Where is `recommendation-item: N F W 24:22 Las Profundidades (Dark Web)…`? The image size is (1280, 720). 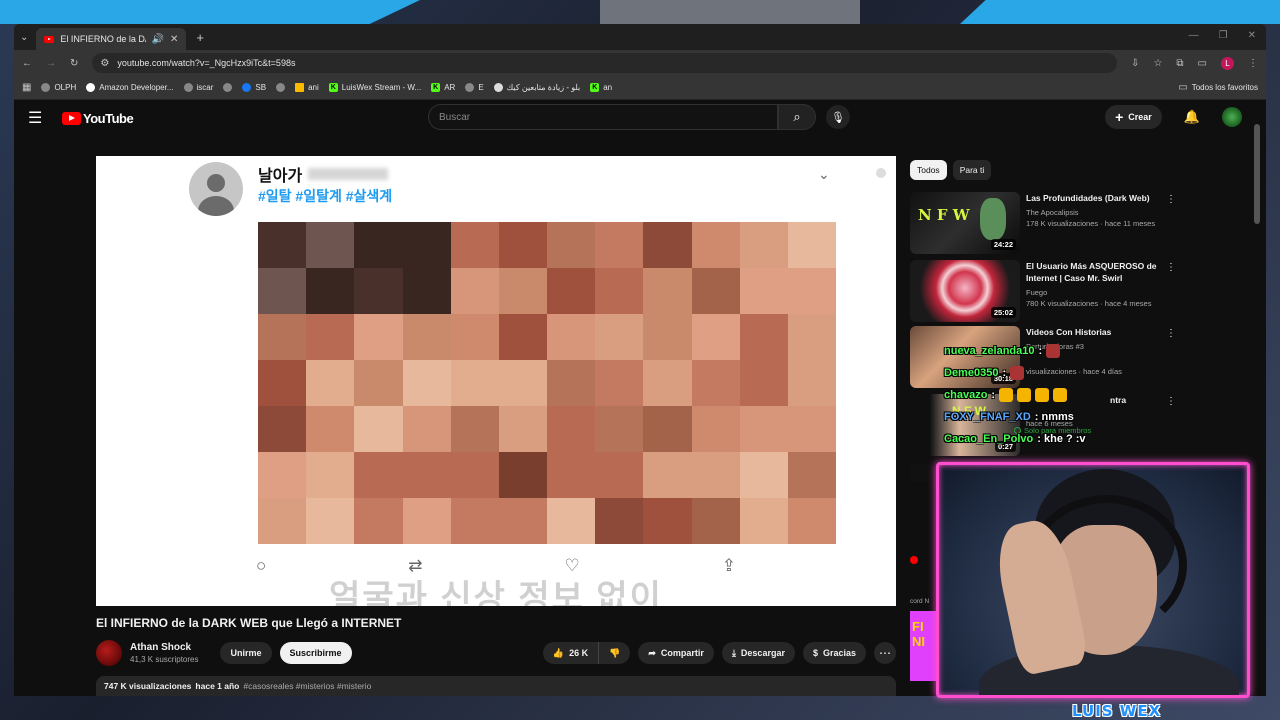
recommendation-item: N F W 24:22 Las Profundidades (Dark Web)… is located at coordinates (1070, 224).